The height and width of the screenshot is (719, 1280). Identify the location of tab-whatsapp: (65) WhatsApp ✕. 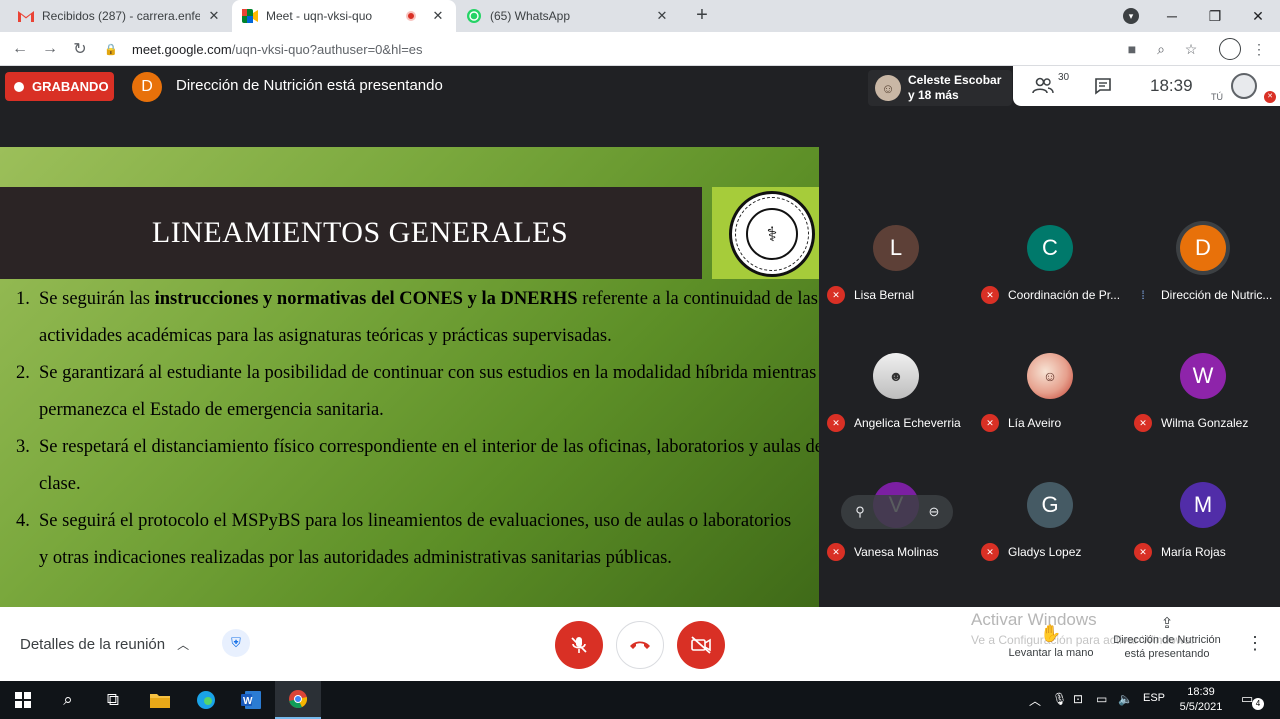
(568, 16).